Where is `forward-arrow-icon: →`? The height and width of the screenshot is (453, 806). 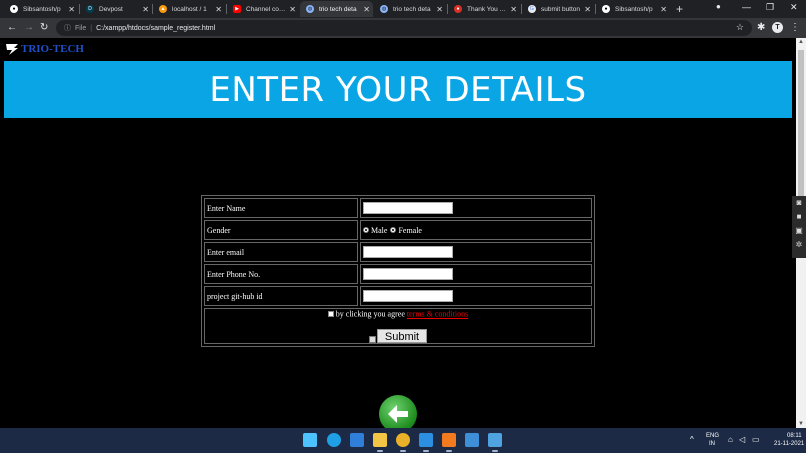
forward-arrow-icon: → is located at coordinates (29, 28).